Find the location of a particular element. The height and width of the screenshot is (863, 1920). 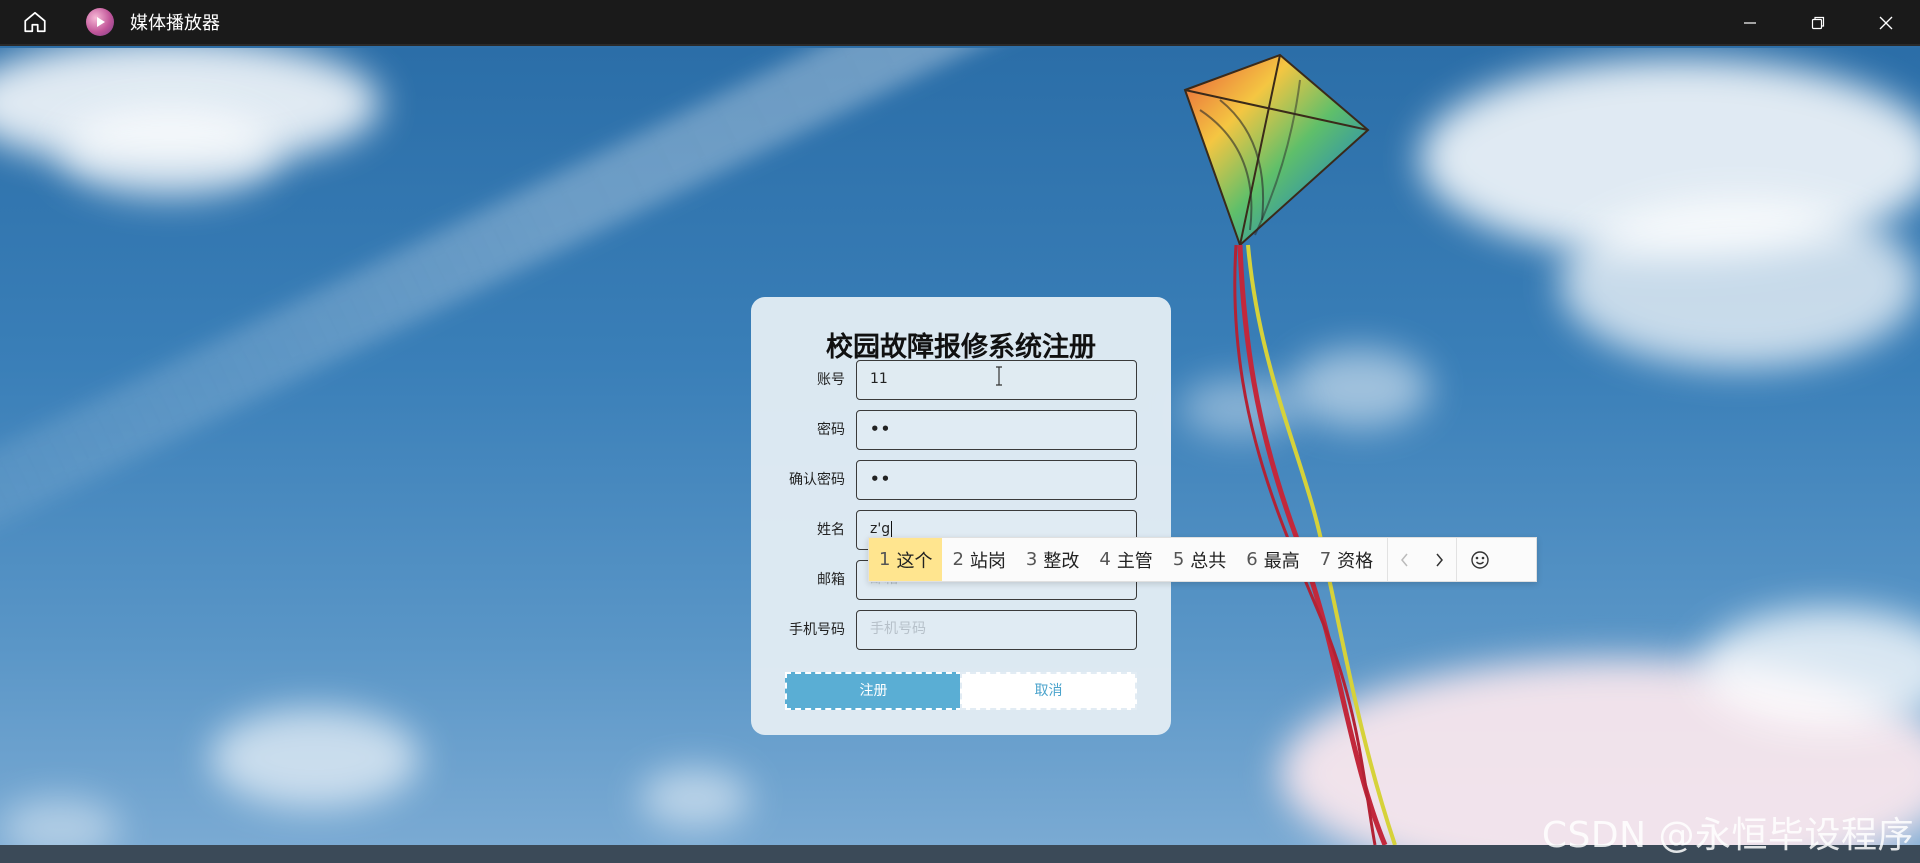

text-caret is located at coordinates (892, 529).